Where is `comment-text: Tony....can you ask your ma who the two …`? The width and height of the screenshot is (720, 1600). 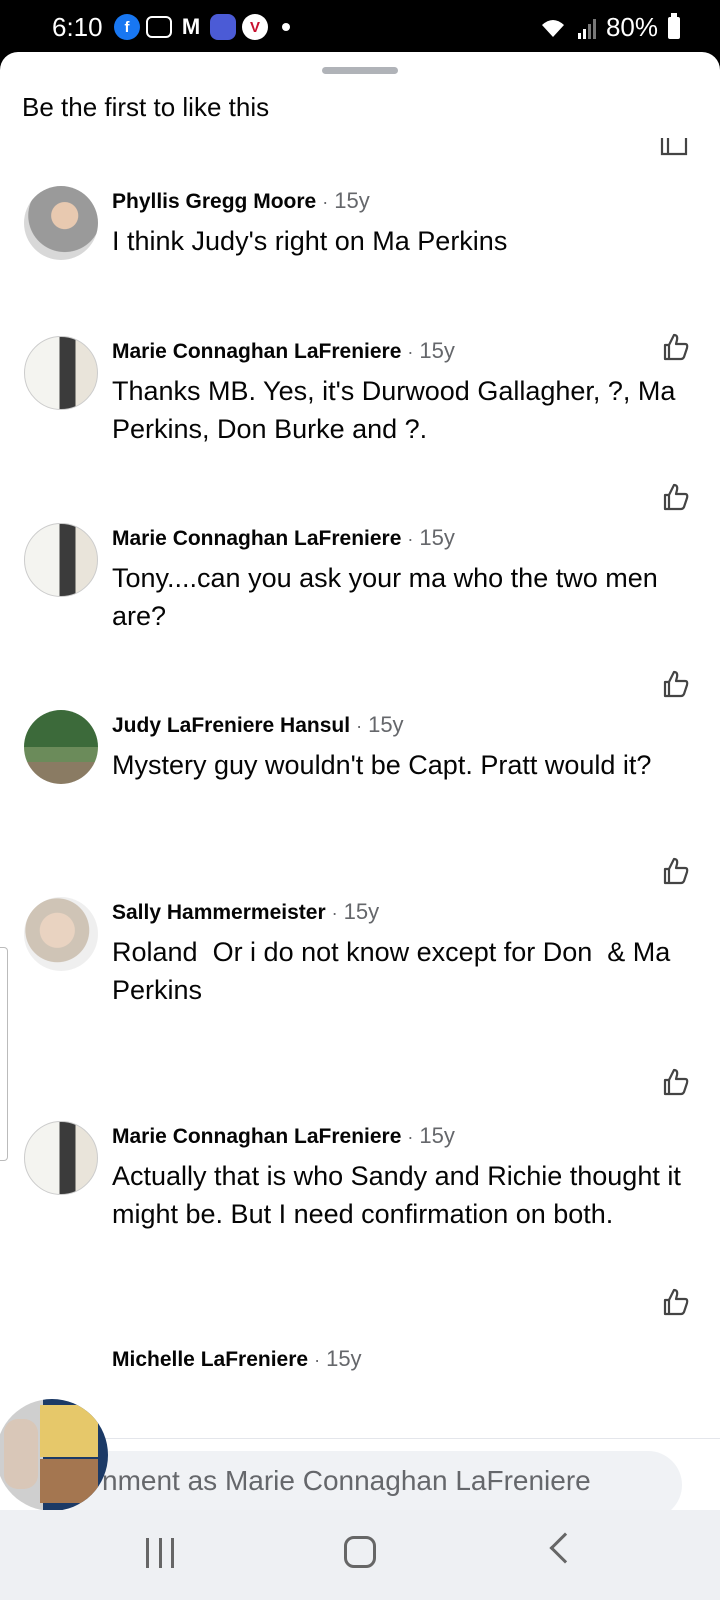 comment-text: Tony....can you ask your ma who the two … is located at coordinates (385, 597).